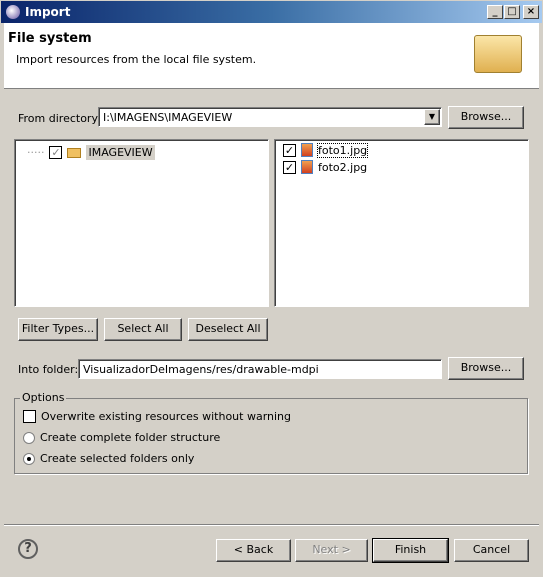 The height and width of the screenshot is (577, 543). What do you see at coordinates (48, 12) in the screenshot?
I see `window-title: Import` at bounding box center [48, 12].